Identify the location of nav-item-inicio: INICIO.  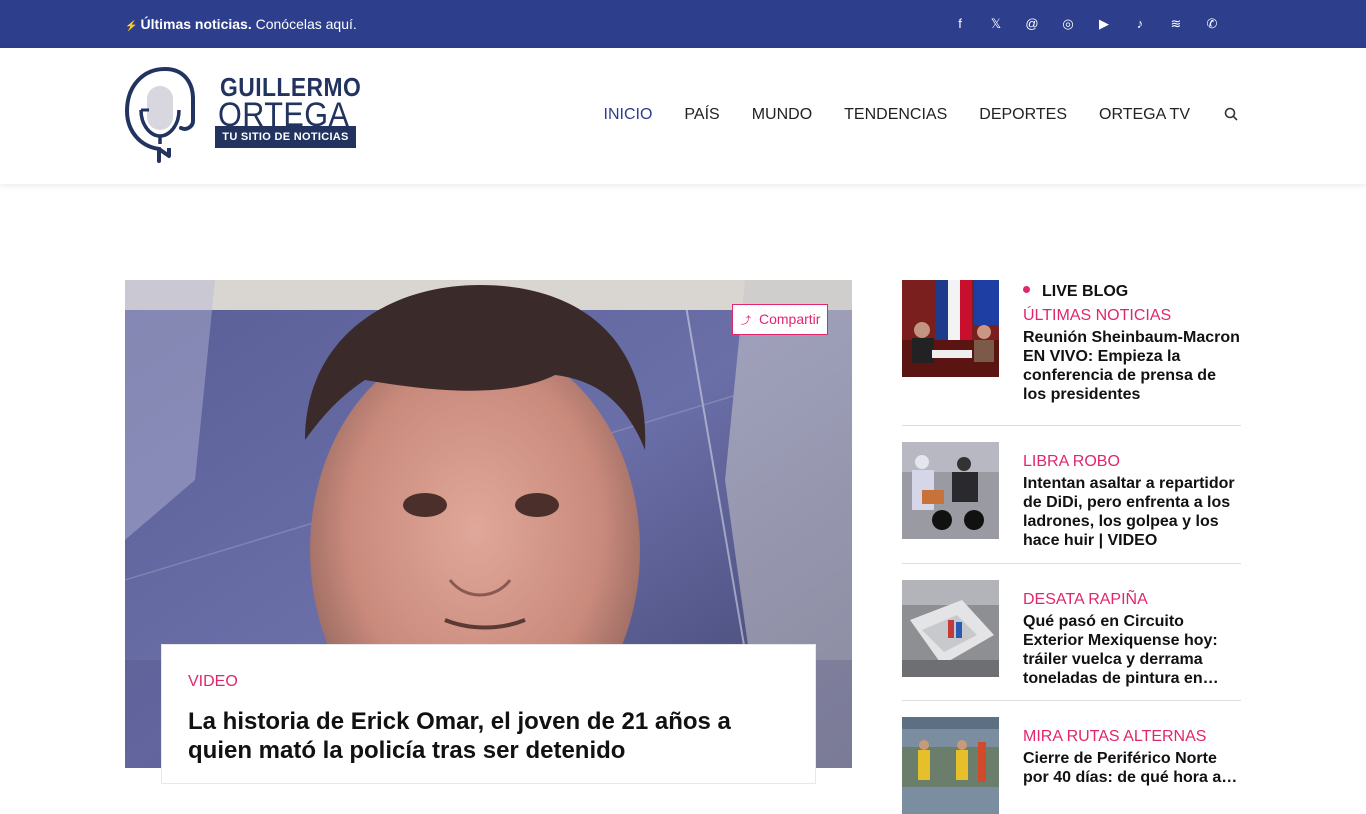
(628, 115).